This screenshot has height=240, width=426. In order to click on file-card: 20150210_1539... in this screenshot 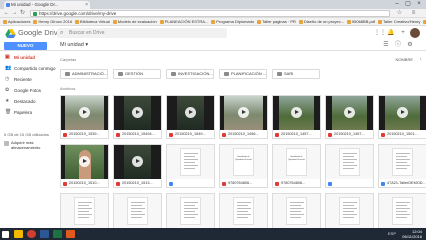, I will do `click(84, 117)`.